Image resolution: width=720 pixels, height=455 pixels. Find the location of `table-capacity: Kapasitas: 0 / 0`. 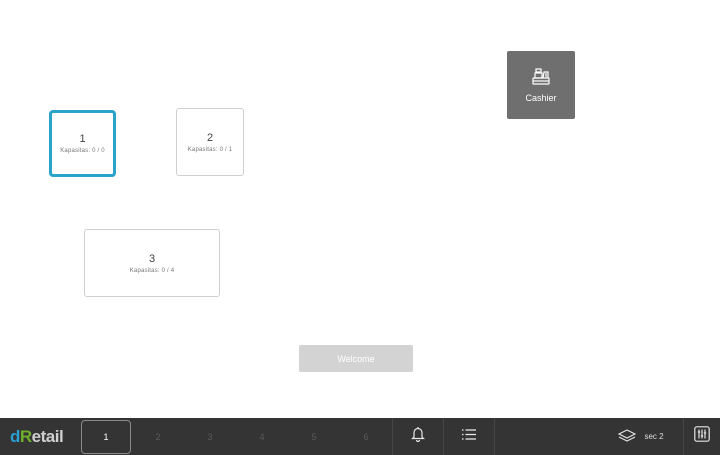

table-capacity: Kapasitas: 0 / 0 is located at coordinates (82, 151).